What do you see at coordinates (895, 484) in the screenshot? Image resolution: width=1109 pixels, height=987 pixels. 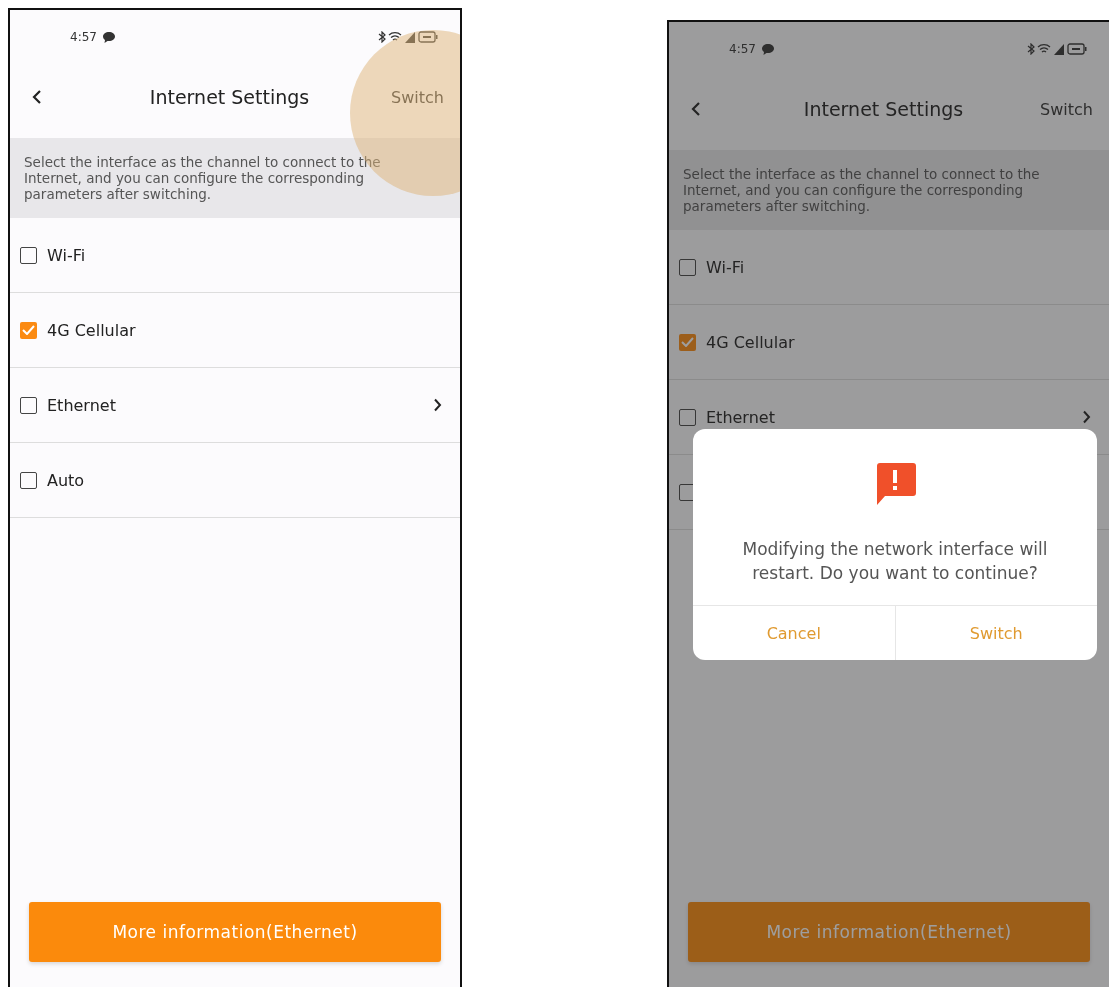 I see `warning-icon` at bounding box center [895, 484].